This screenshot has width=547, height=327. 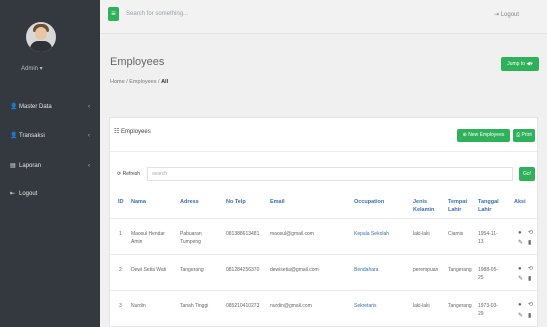 I want to click on cell-email: dewisetia@gmail.com, so click(x=294, y=270).